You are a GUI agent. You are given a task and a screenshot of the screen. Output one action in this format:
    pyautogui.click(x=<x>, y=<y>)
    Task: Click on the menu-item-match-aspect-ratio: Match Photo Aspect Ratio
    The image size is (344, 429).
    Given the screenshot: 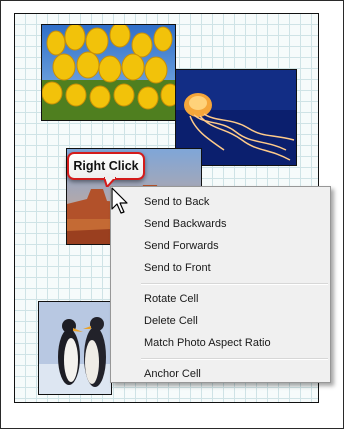 What is the action you would take?
    pyautogui.click(x=220, y=343)
    